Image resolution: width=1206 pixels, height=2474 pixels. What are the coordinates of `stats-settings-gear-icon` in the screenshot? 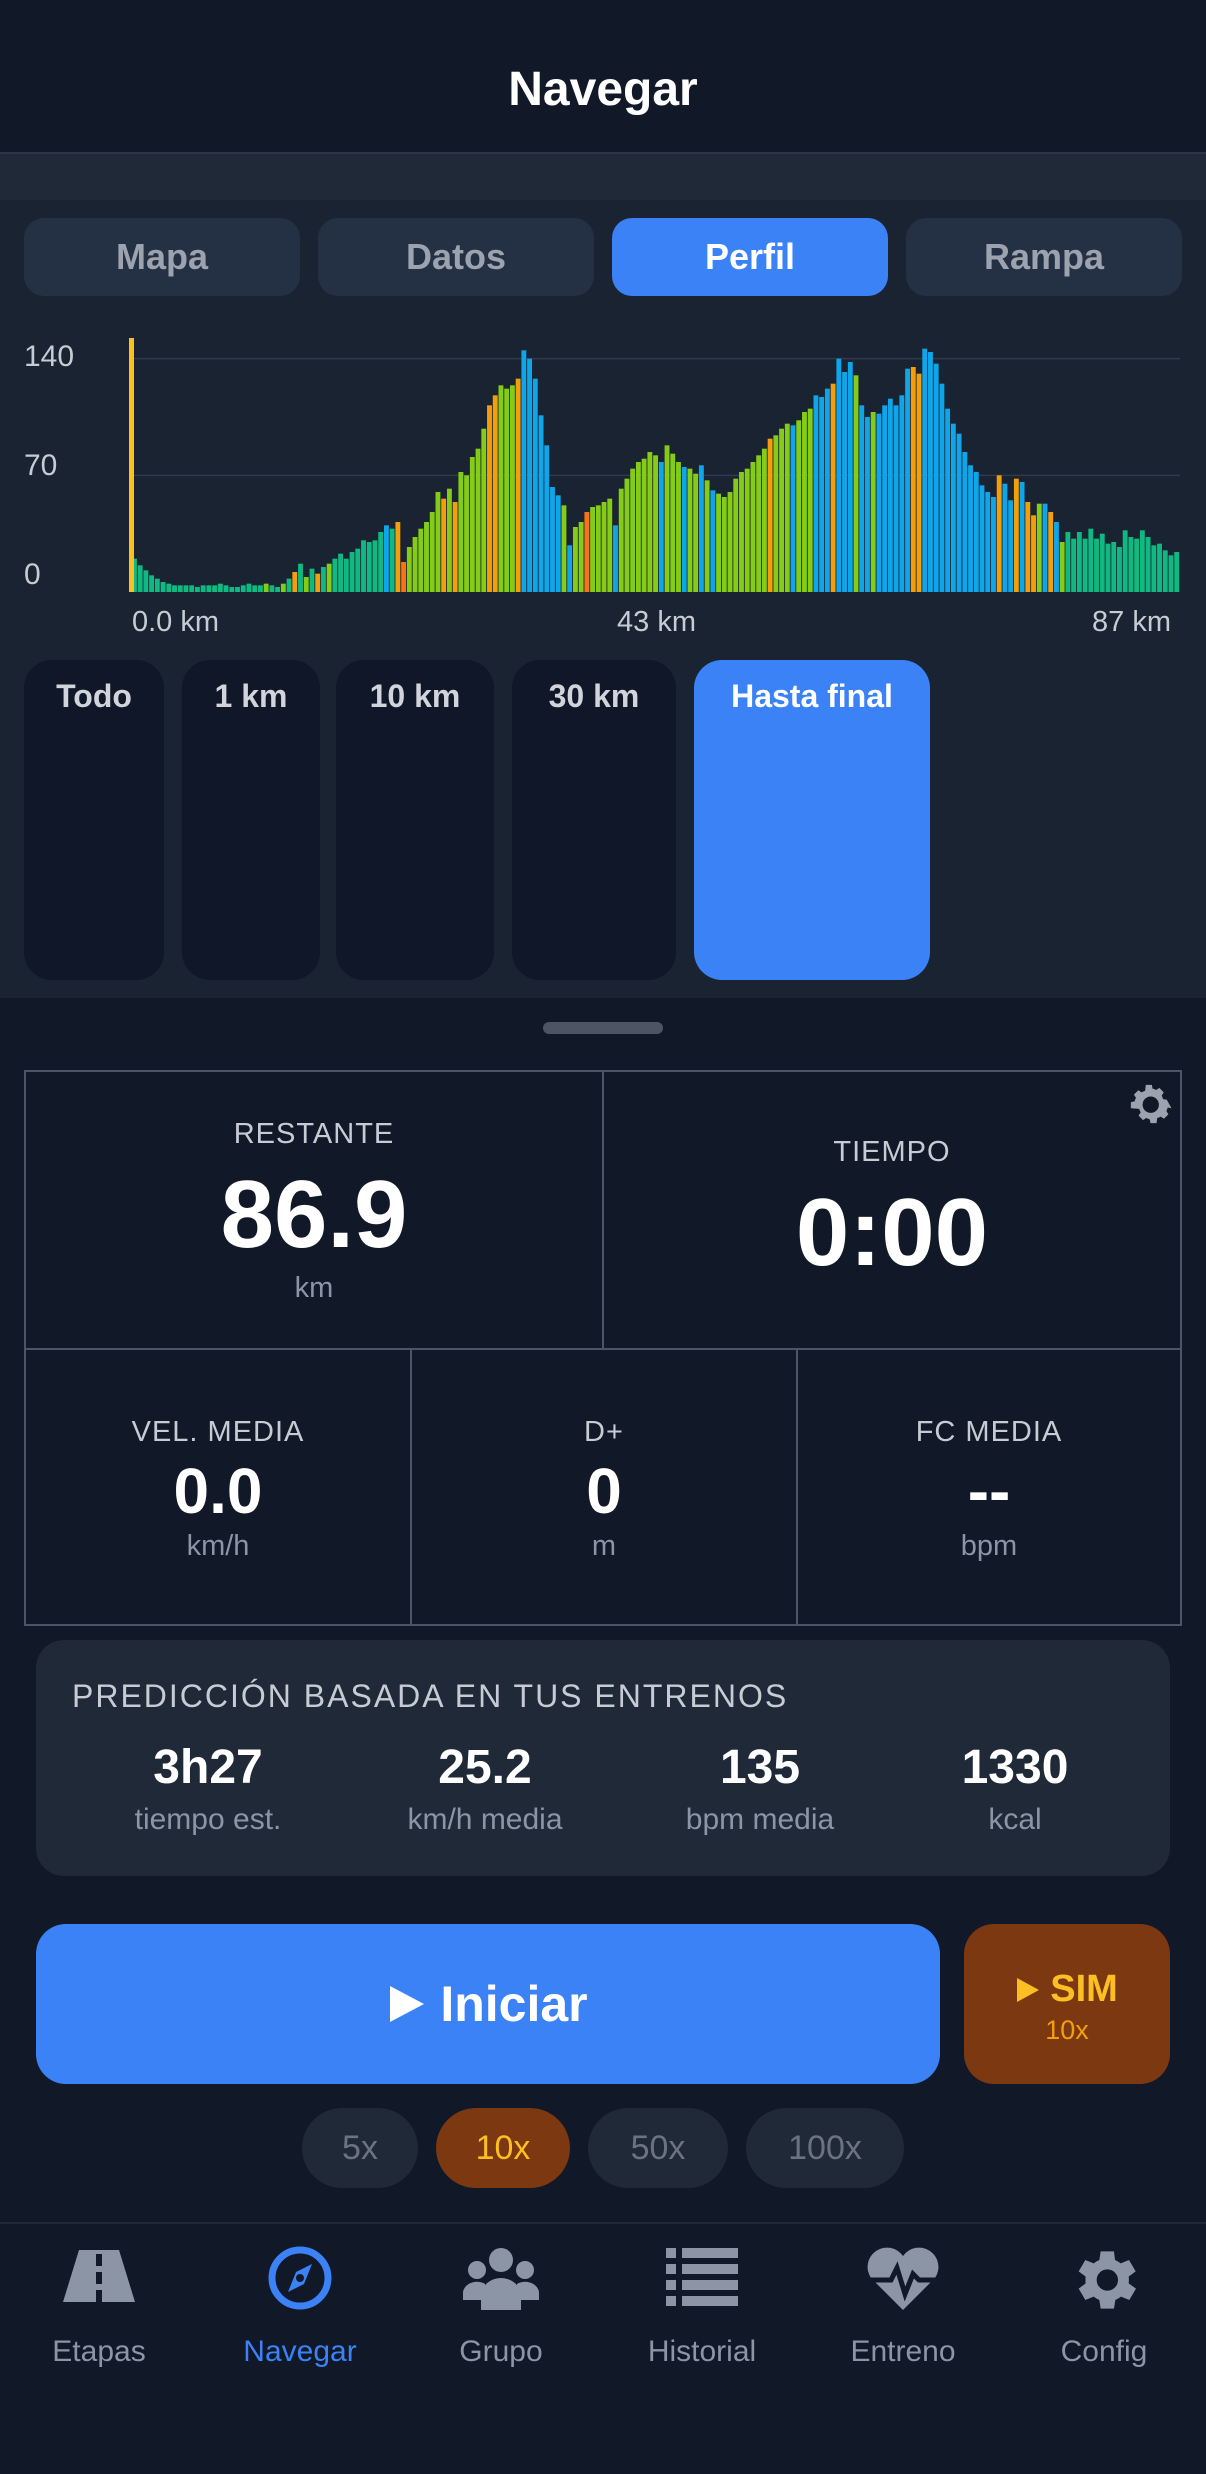 It's located at (1150, 1104).